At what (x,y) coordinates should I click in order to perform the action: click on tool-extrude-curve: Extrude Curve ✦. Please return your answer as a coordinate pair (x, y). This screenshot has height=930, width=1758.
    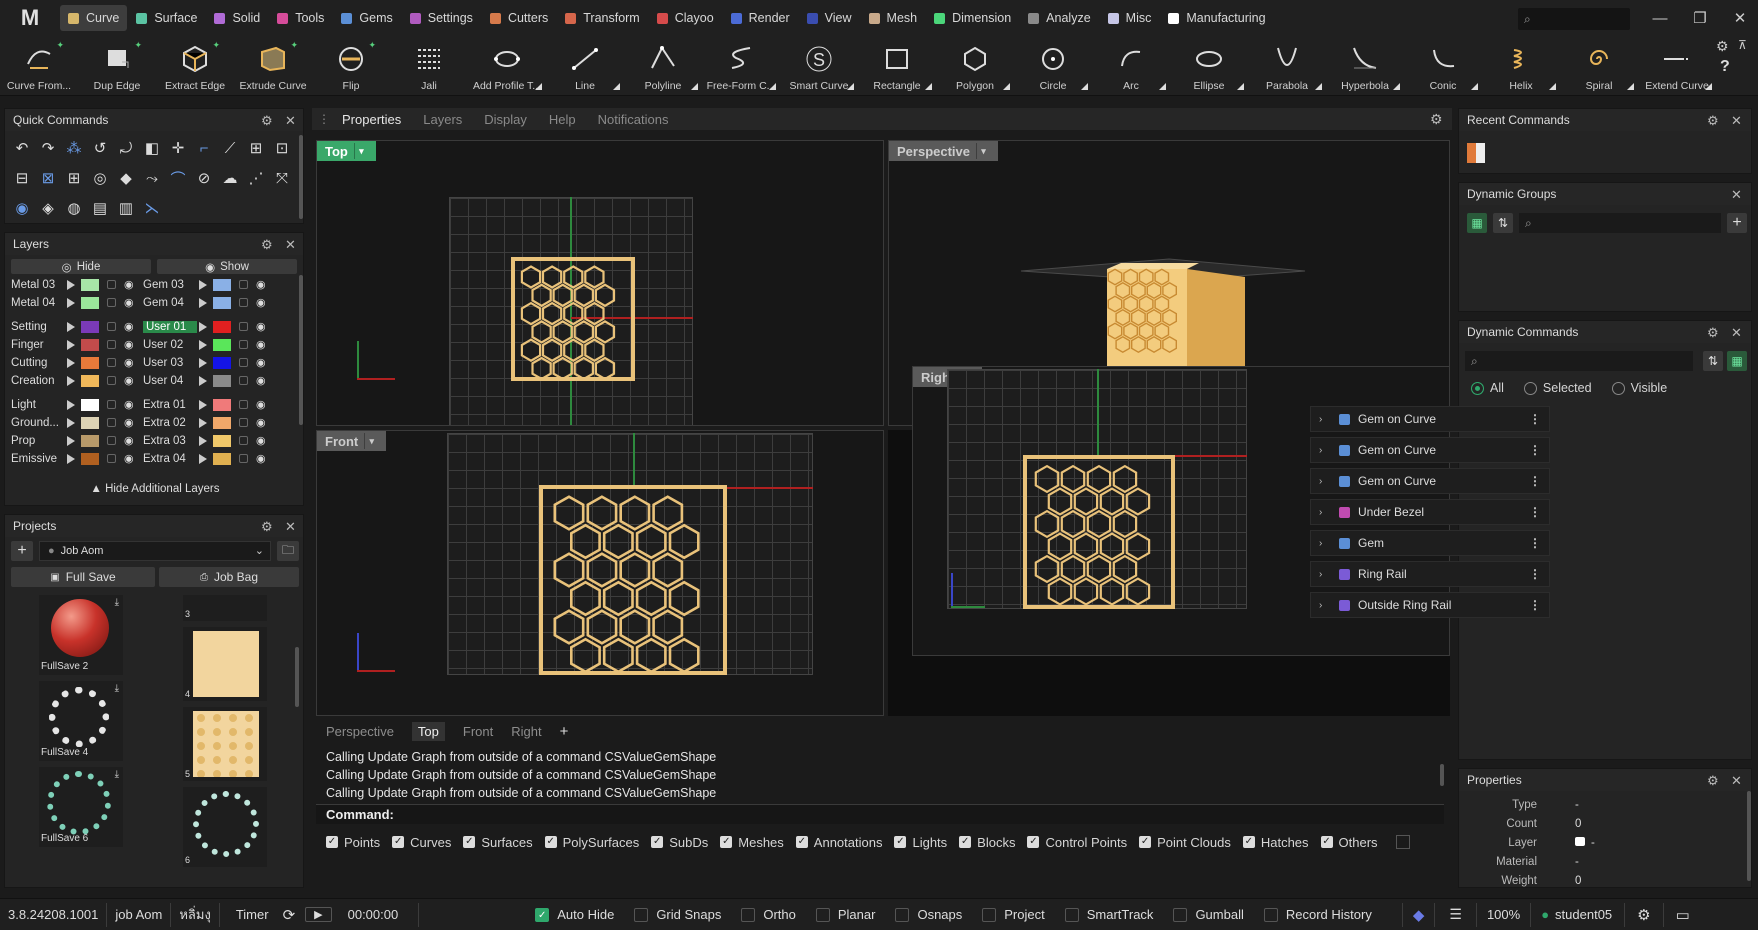
    Looking at the image, I should click on (273, 66).